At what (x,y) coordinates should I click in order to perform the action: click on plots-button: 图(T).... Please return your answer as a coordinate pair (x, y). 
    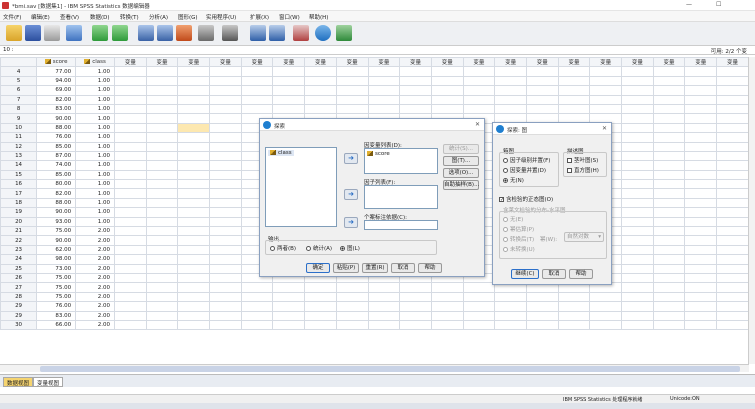
    Looking at the image, I should click on (461, 161).